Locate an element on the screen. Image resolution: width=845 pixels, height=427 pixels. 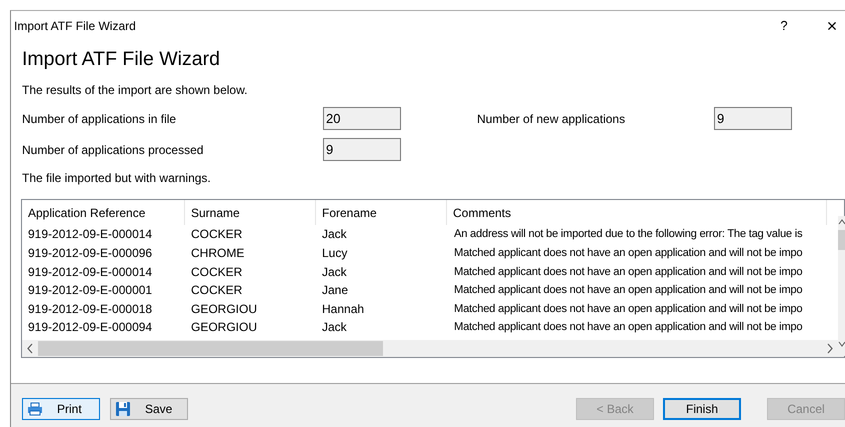
description-text: The results of the import are shown below. is located at coordinates (135, 91).